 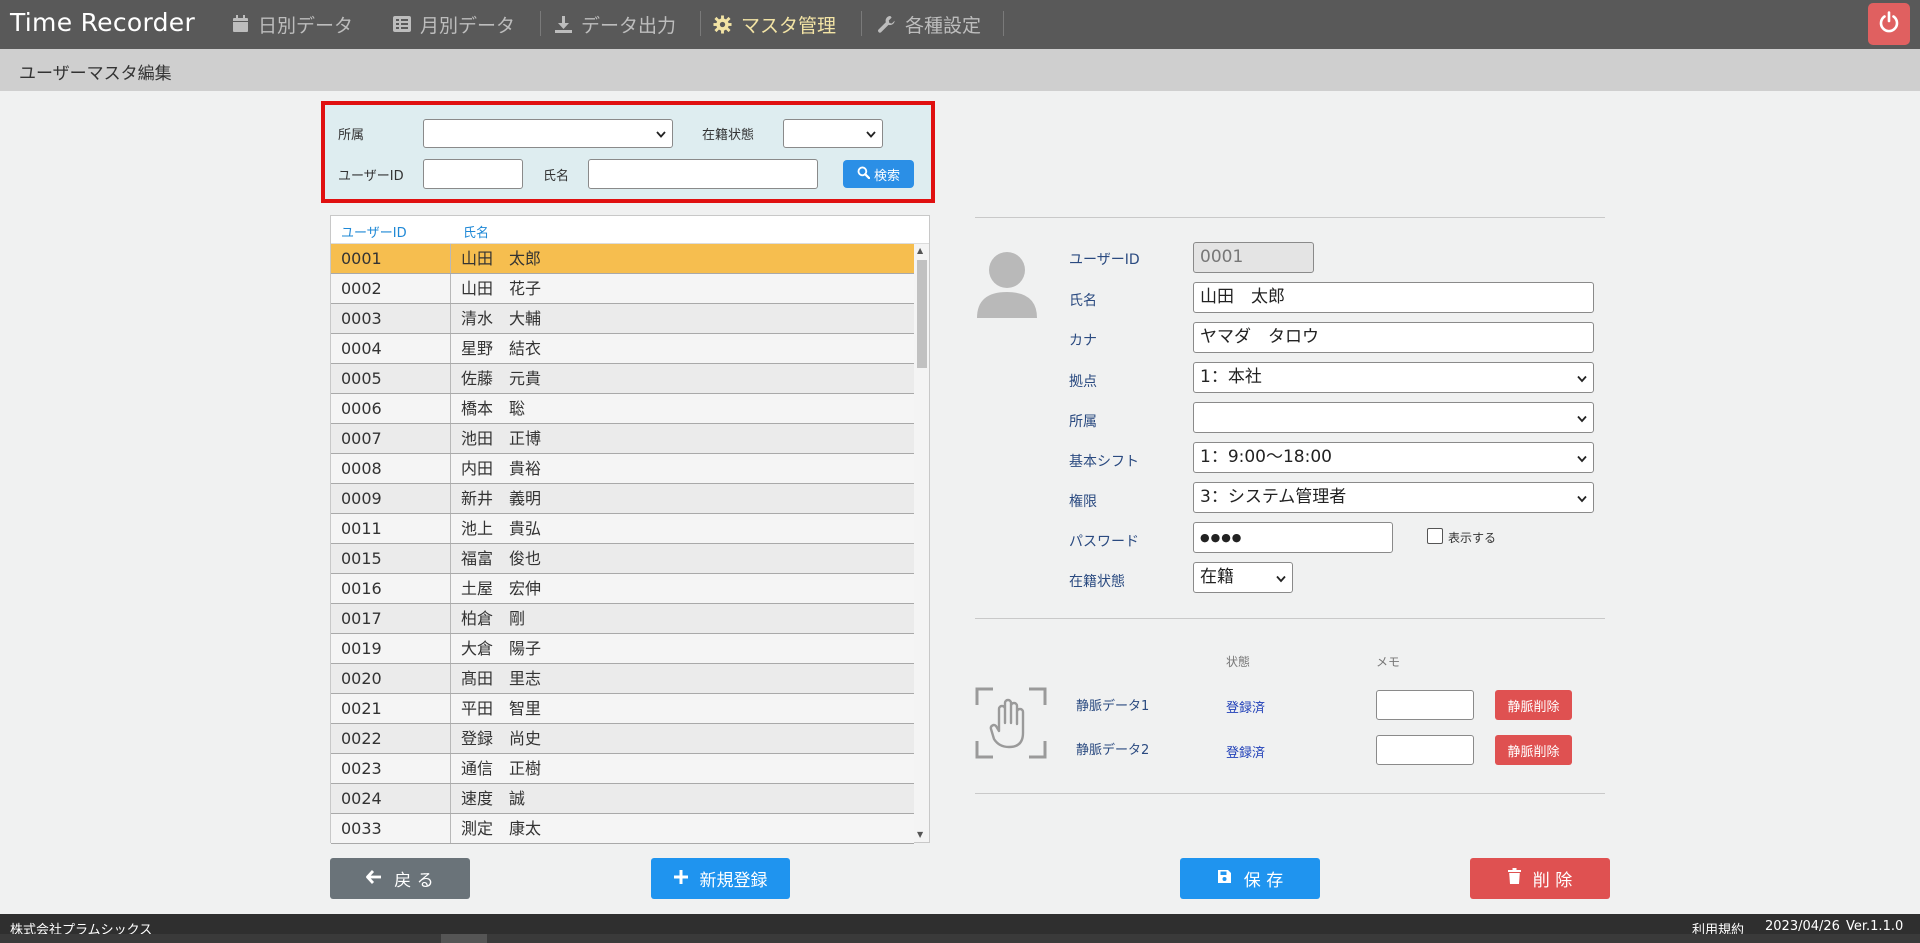 What do you see at coordinates (622, 289) in the screenshot?
I see `table-row: 0002 山田 花子` at bounding box center [622, 289].